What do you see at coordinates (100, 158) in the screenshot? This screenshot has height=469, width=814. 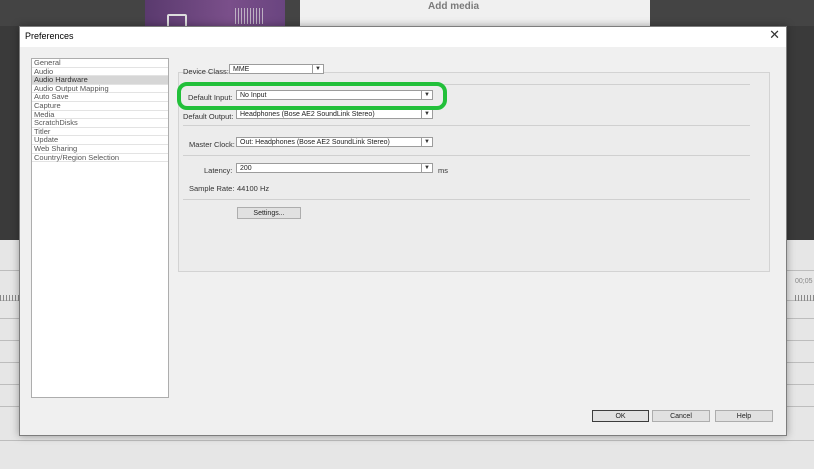 I see `category-country-region-selection: Country/Region Selection` at bounding box center [100, 158].